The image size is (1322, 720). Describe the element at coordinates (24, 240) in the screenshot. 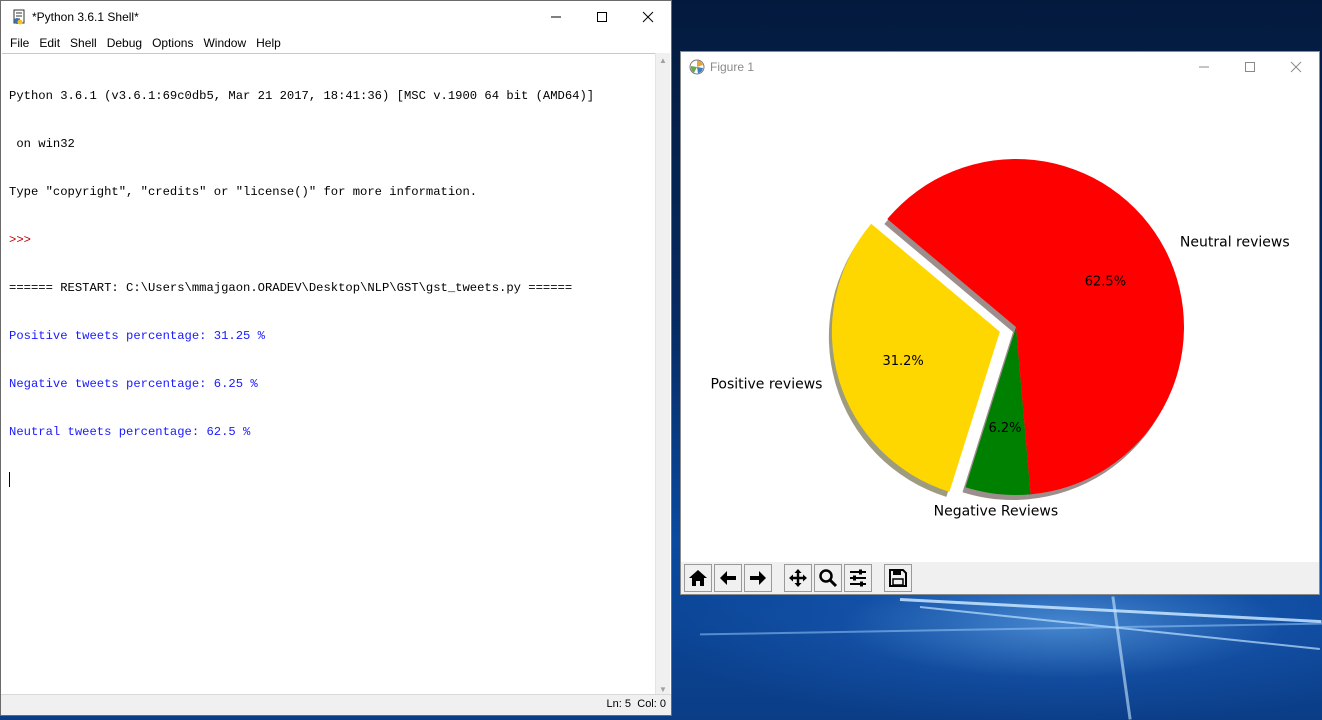

I see `shell-prompt: >>>` at that location.